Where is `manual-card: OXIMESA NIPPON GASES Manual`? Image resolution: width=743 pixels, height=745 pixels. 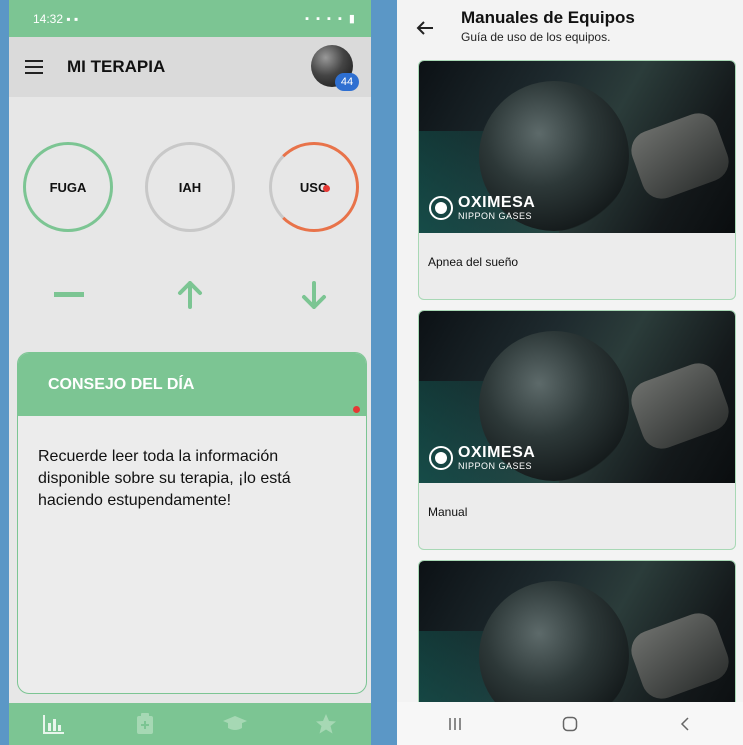 manual-card: OXIMESA NIPPON GASES Manual is located at coordinates (577, 430).